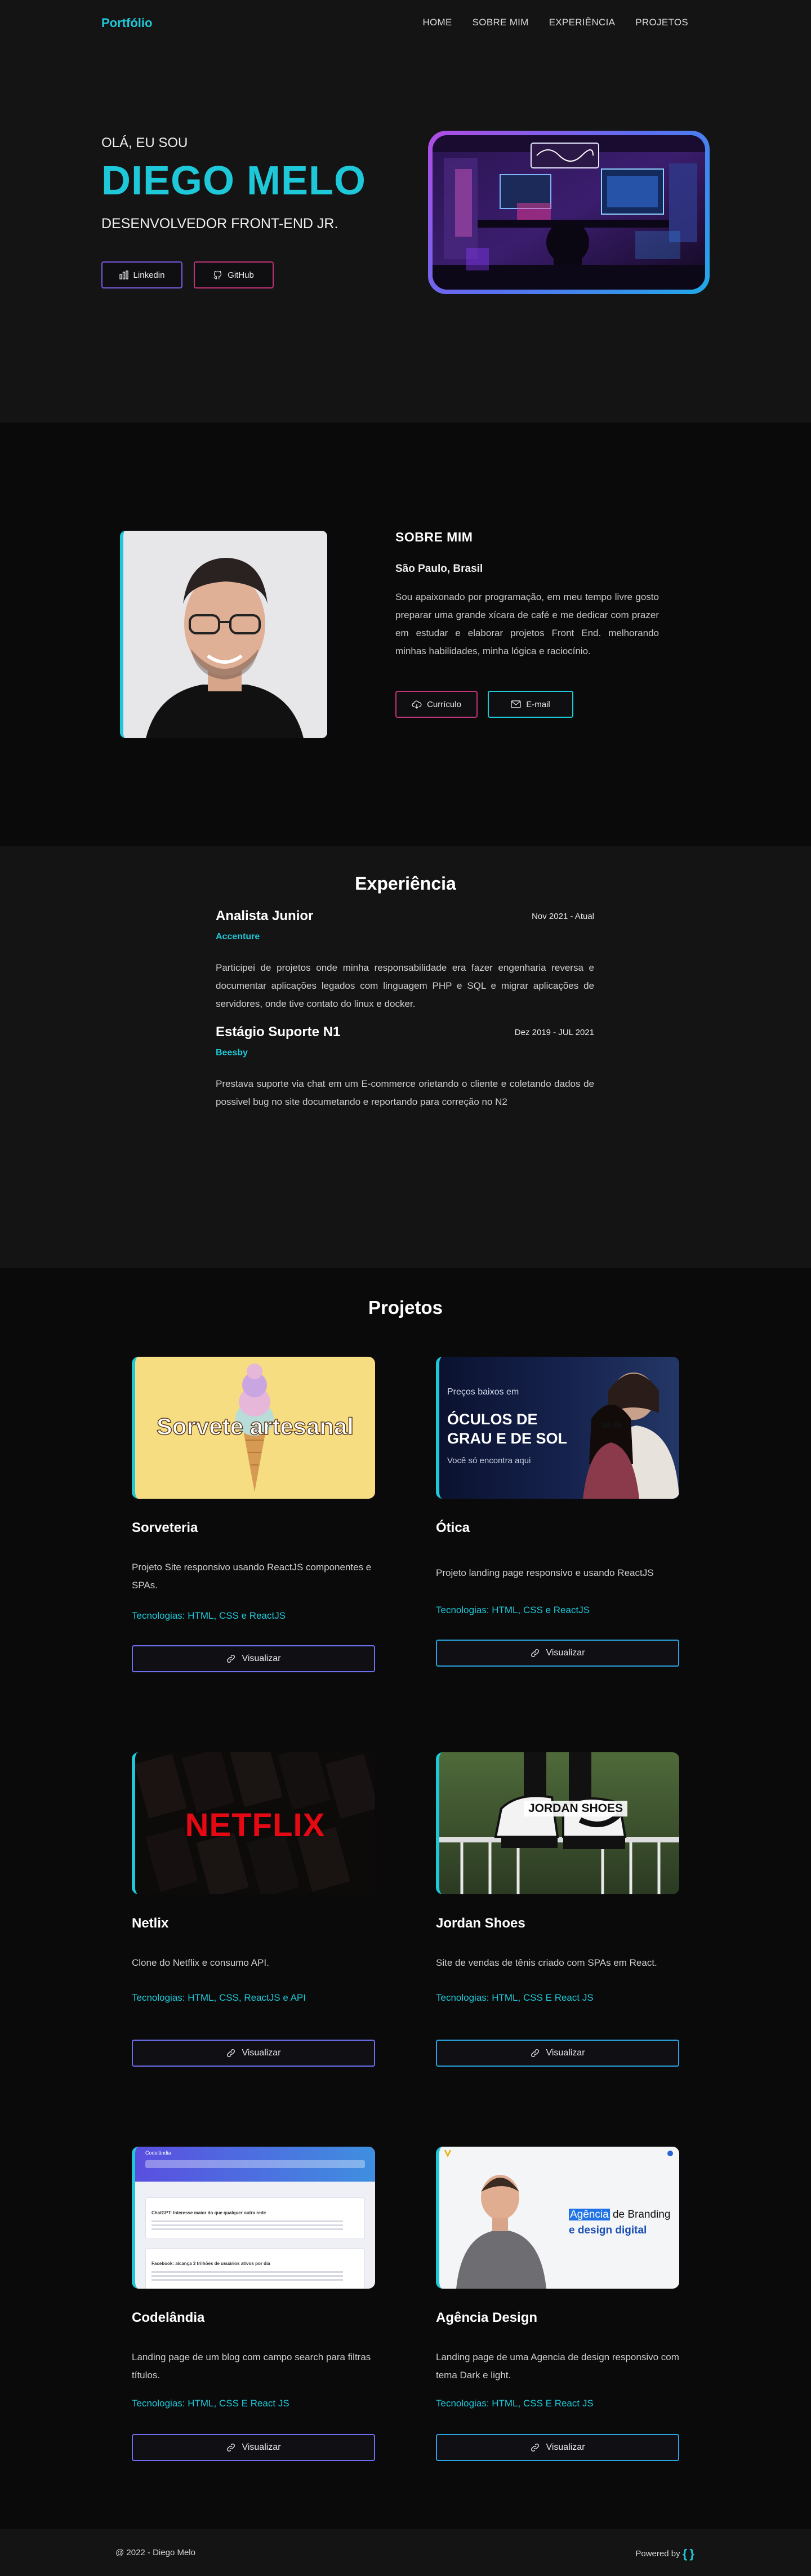  What do you see at coordinates (538, 704) in the screenshot?
I see `email-label: E-mail` at bounding box center [538, 704].